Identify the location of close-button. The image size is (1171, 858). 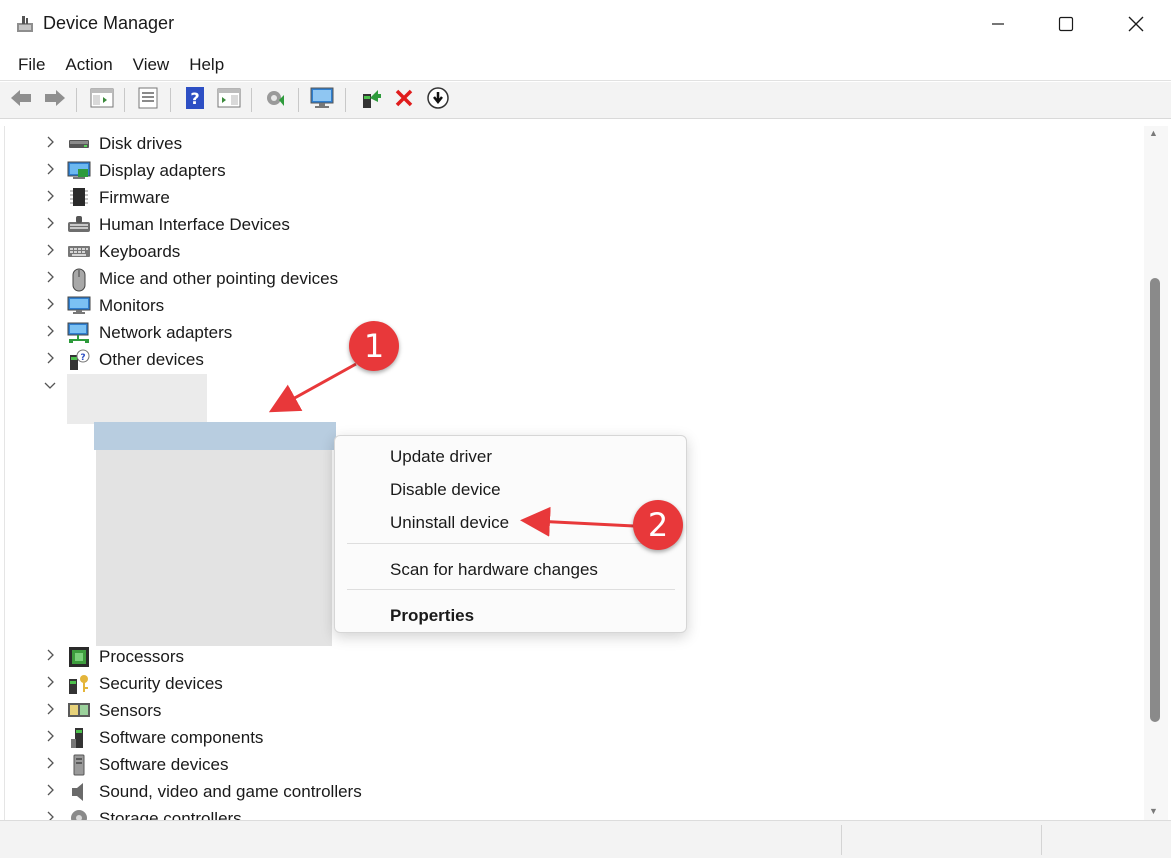
(1136, 24).